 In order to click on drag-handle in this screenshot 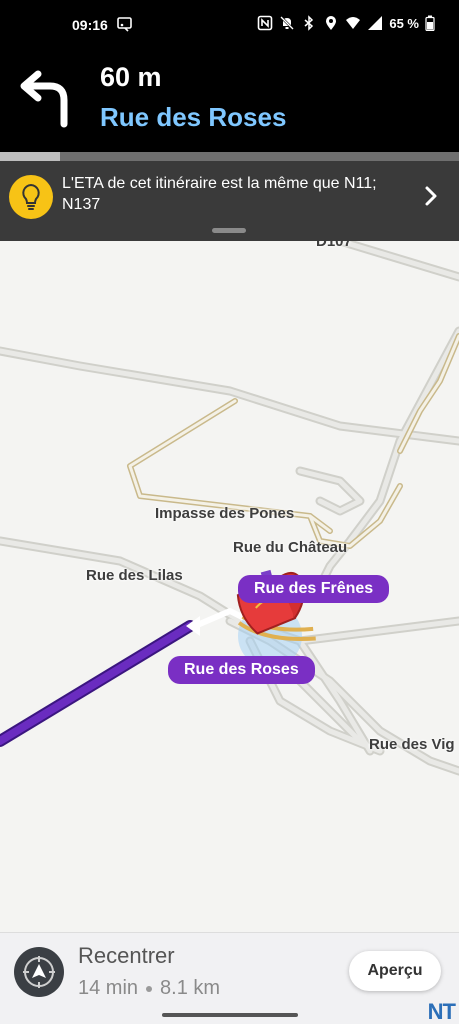, I will do `click(229, 230)`.